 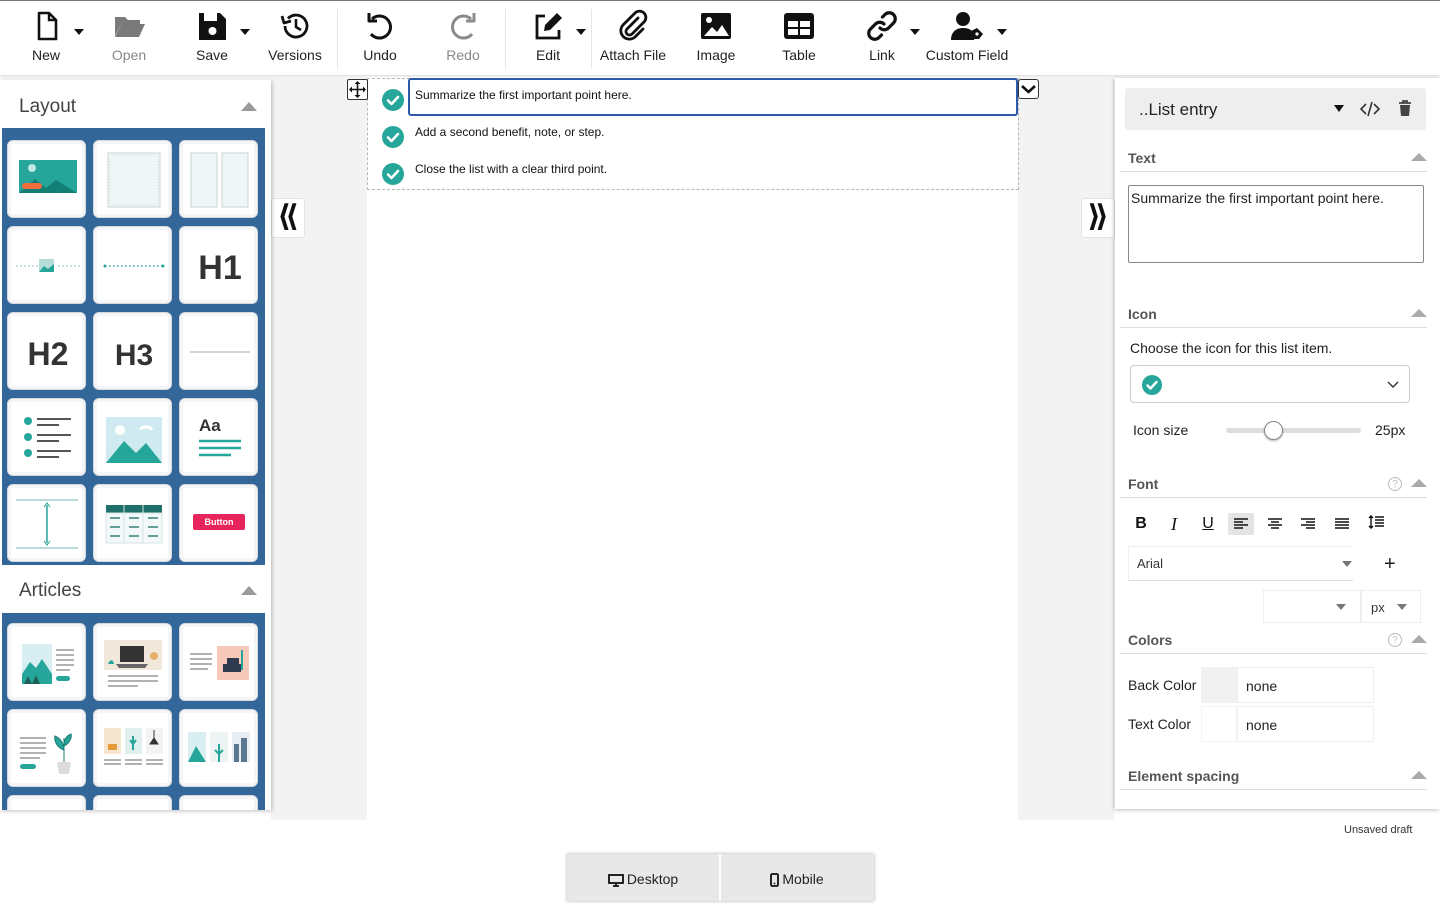 I want to click on list-item: Add a second benefit, note, or step., so click(x=693, y=134).